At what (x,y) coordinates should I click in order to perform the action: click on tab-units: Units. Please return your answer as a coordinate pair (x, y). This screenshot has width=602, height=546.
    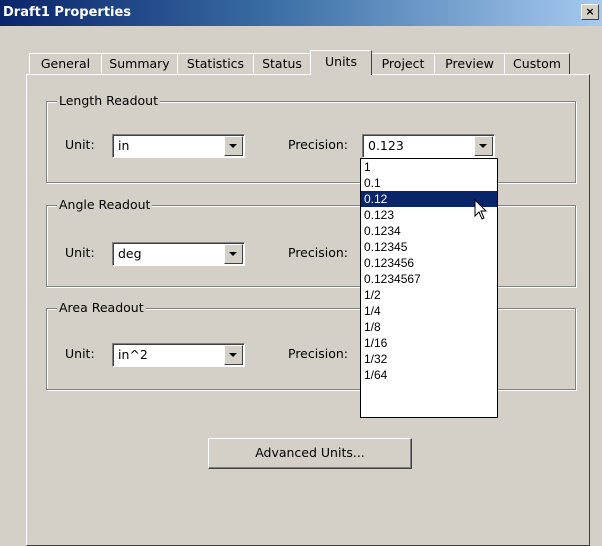
    Looking at the image, I should click on (341, 62).